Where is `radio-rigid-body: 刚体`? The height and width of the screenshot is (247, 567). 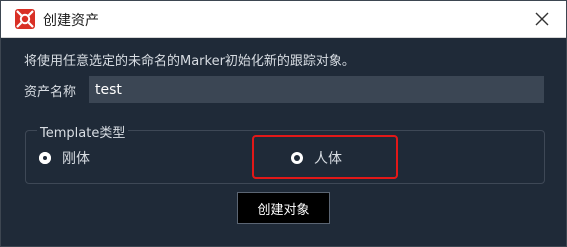
radio-rigid-body: 刚体 is located at coordinates (64, 158).